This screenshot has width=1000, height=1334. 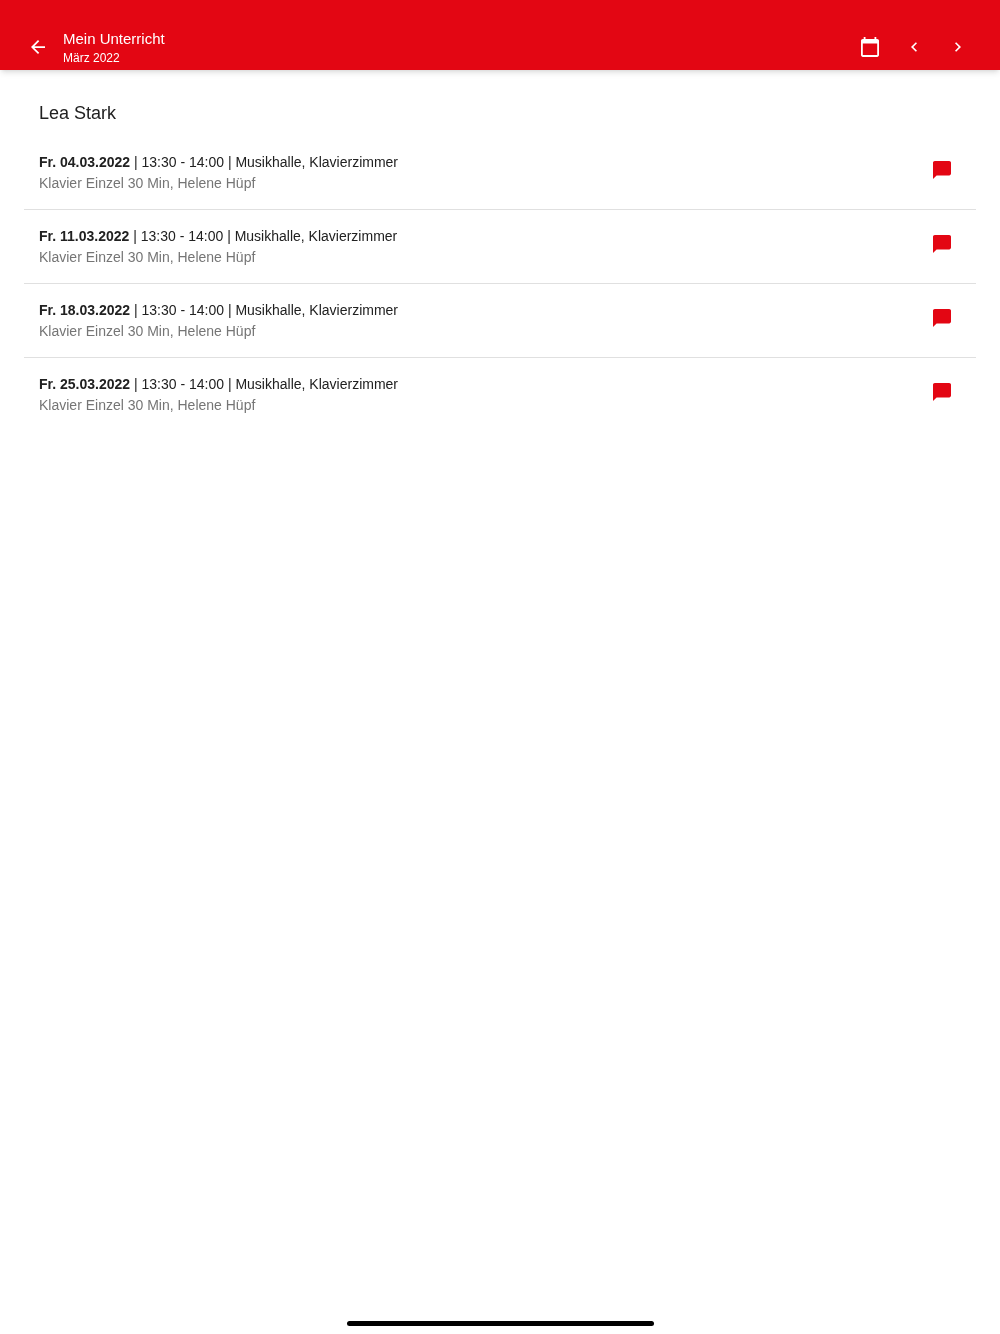 I want to click on lesson-heading: Fr. 11.03.2022 | 13:30 - 14:00 | Musikhalle, Klavierzimmer, so click(x=219, y=236).